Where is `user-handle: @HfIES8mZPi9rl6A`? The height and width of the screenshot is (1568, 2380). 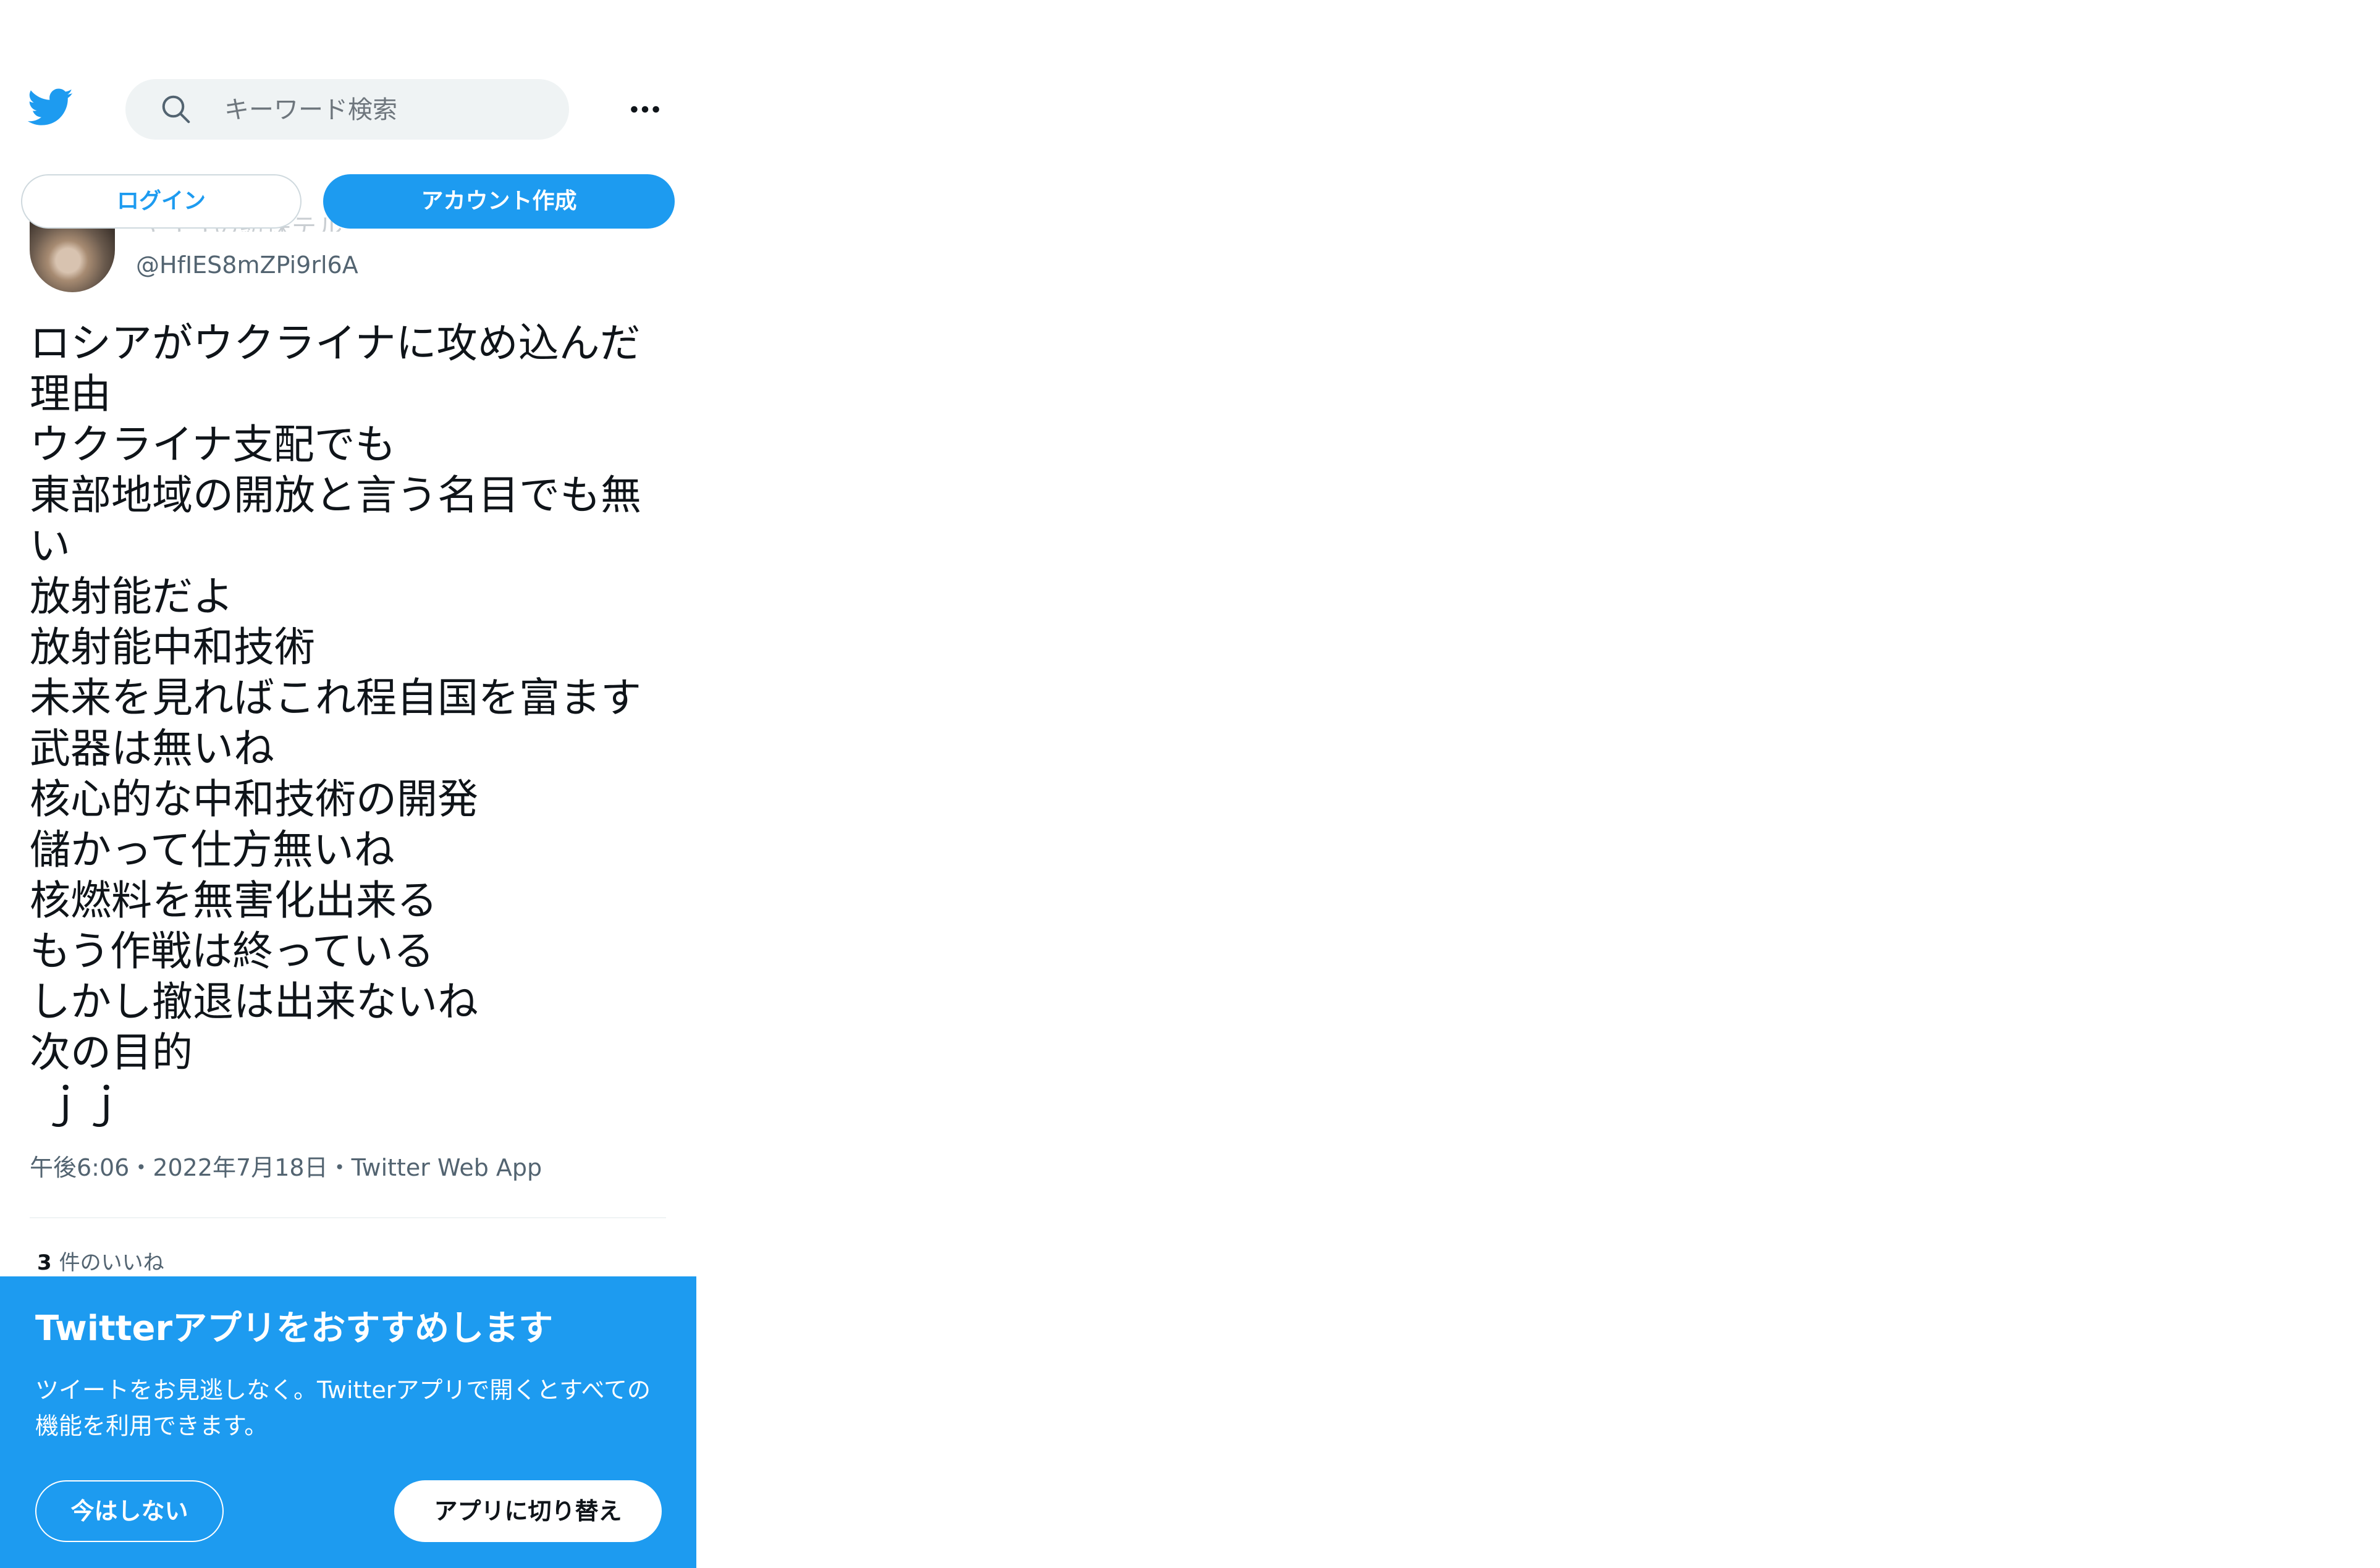 user-handle: @HfIES8mZPi9rl6A is located at coordinates (247, 265).